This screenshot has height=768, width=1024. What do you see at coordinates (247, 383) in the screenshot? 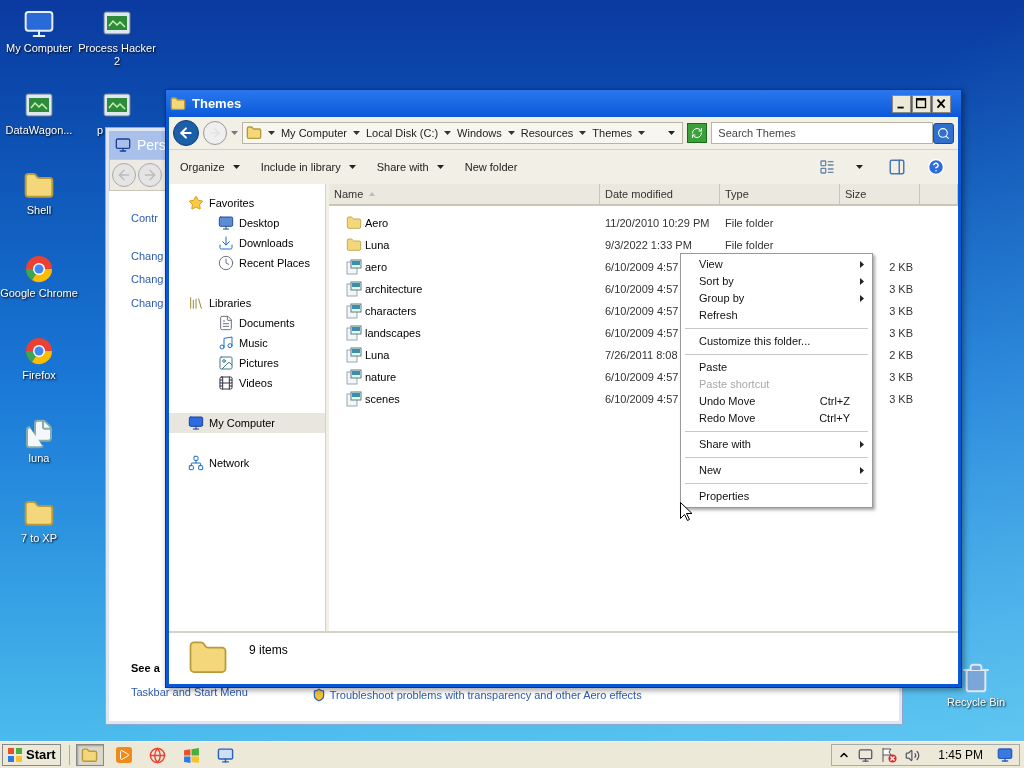
I see `nav-item: Videos` at bounding box center [247, 383].